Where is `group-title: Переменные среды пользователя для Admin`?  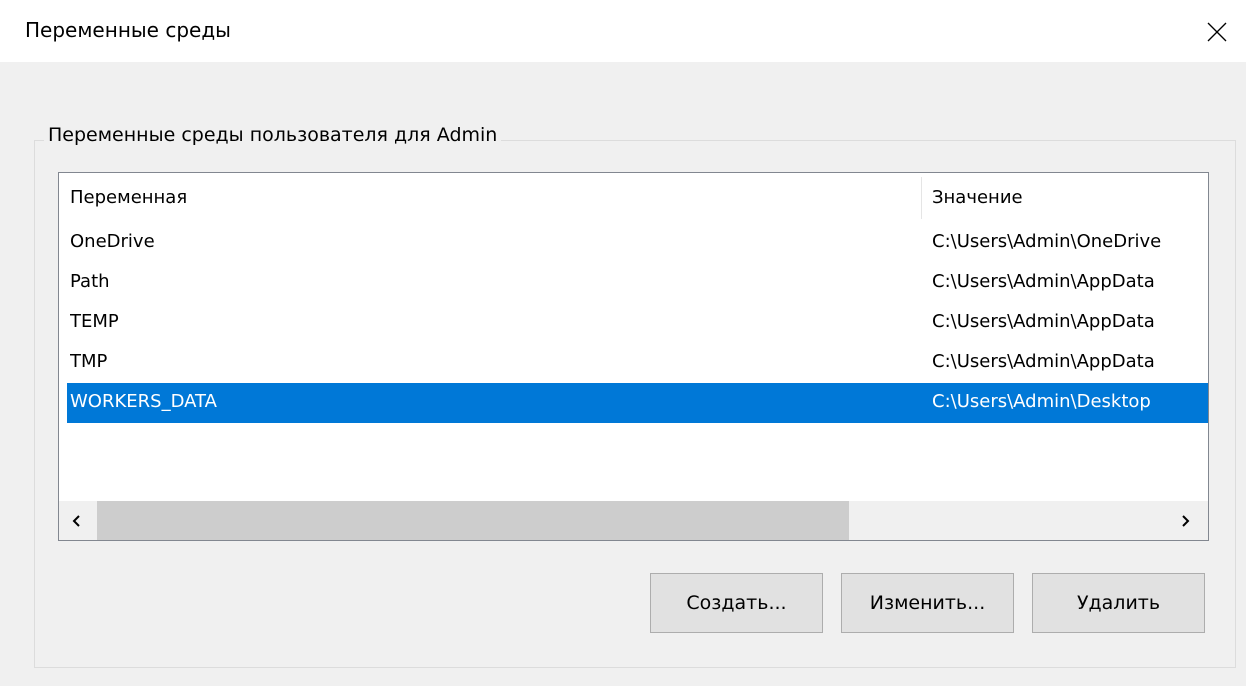 group-title: Переменные среды пользователя для Admin is located at coordinates (273, 135).